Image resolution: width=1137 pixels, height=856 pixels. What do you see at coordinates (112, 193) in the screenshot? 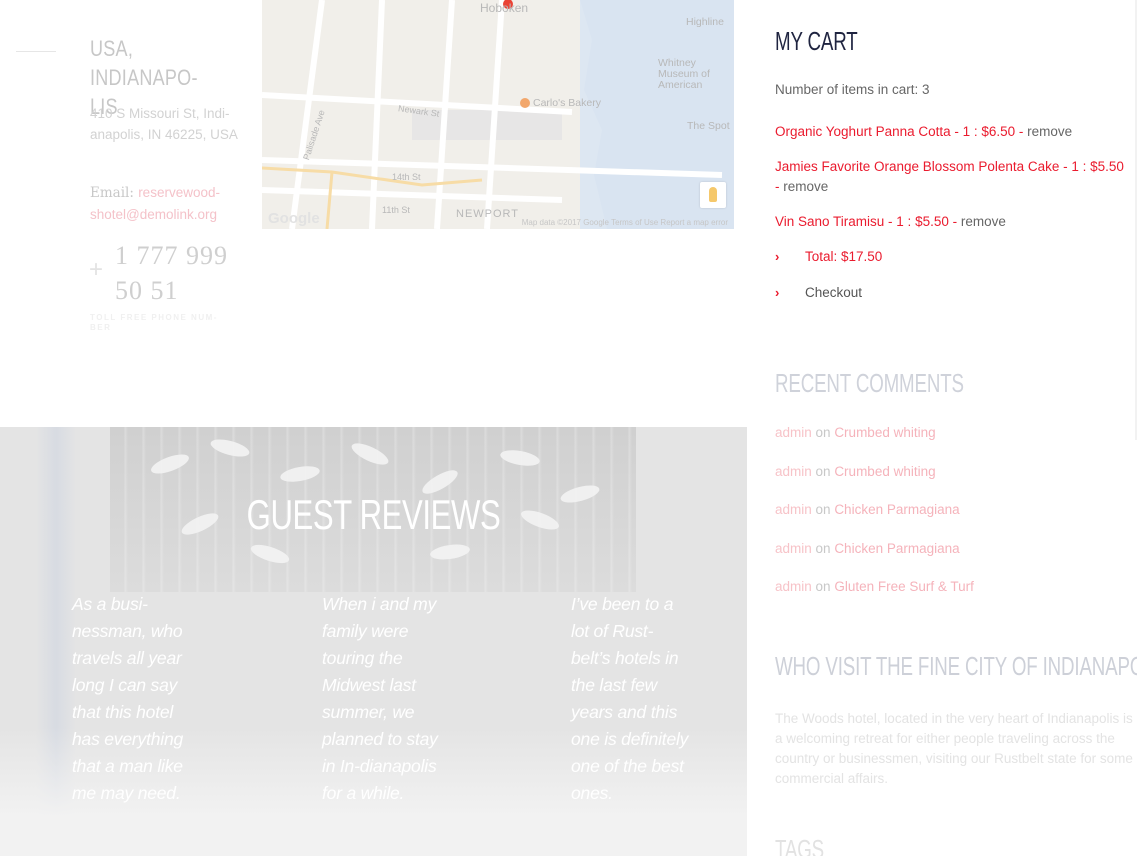
I see `email-label: Email:` at bounding box center [112, 193].